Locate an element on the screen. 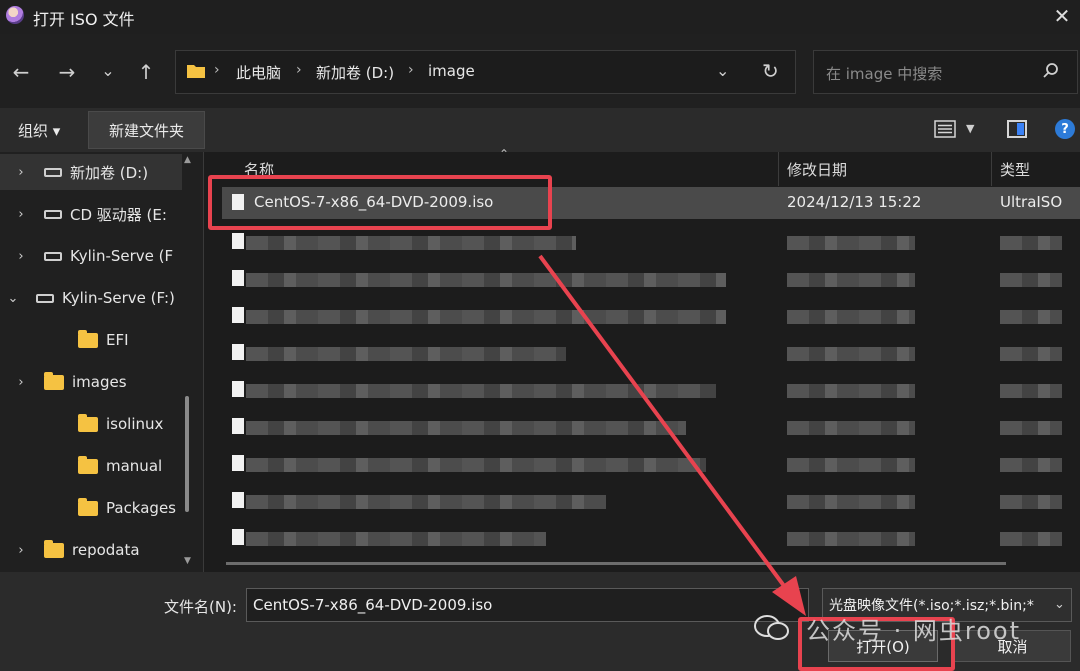 This screenshot has width=1080, height=671. watermark-text: 公众号 · 网虫root is located at coordinates (914, 631).